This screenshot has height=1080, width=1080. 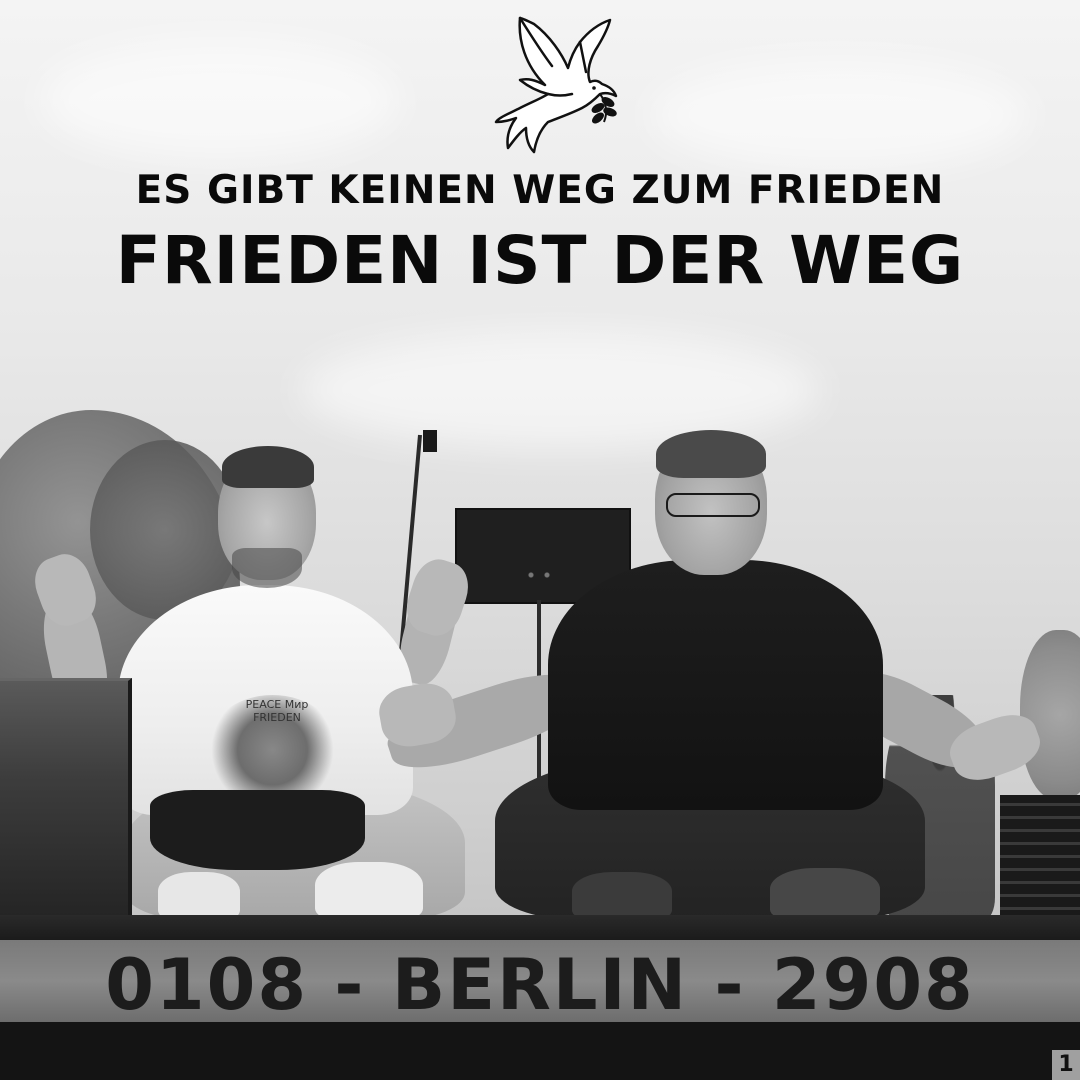 What do you see at coordinates (430, 441) in the screenshot?
I see `microphone` at bounding box center [430, 441].